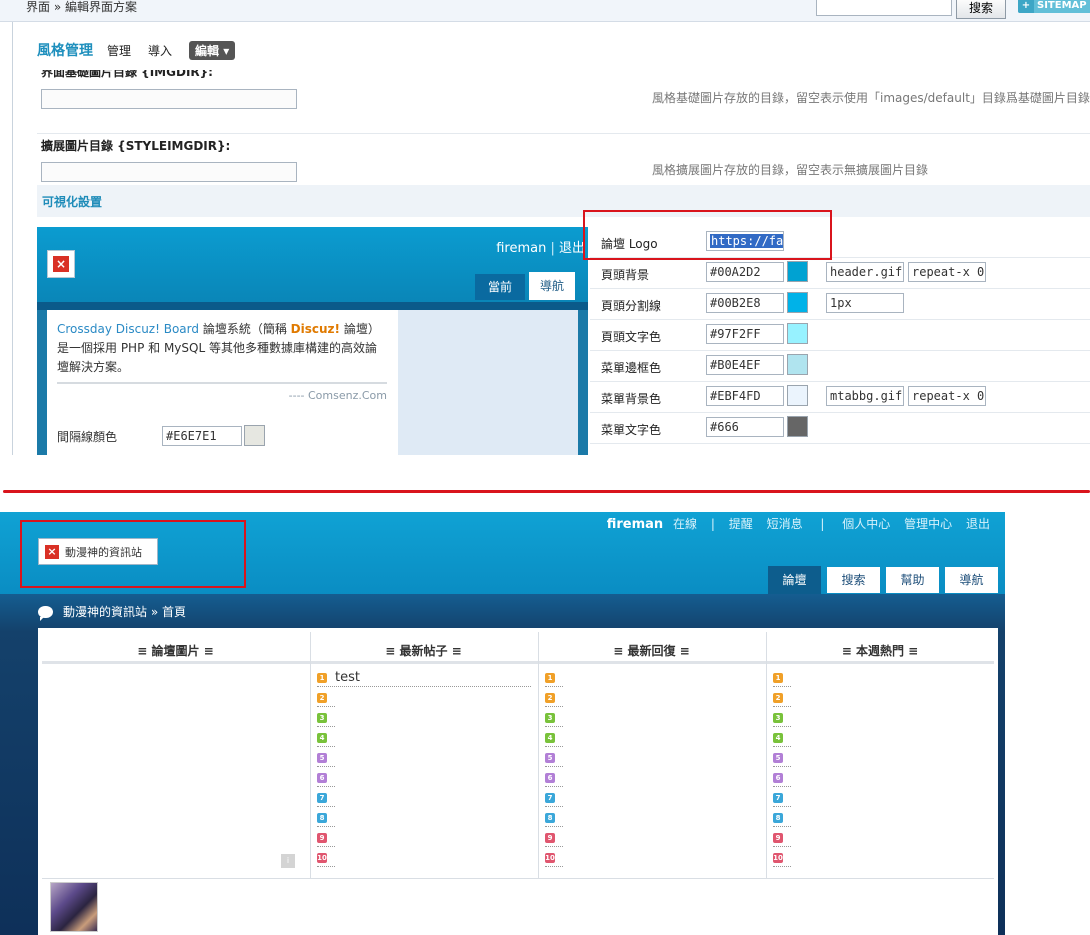 The width and height of the screenshot is (1090, 935). I want to click on setting-label: 頁頭文字色, so click(631, 337).